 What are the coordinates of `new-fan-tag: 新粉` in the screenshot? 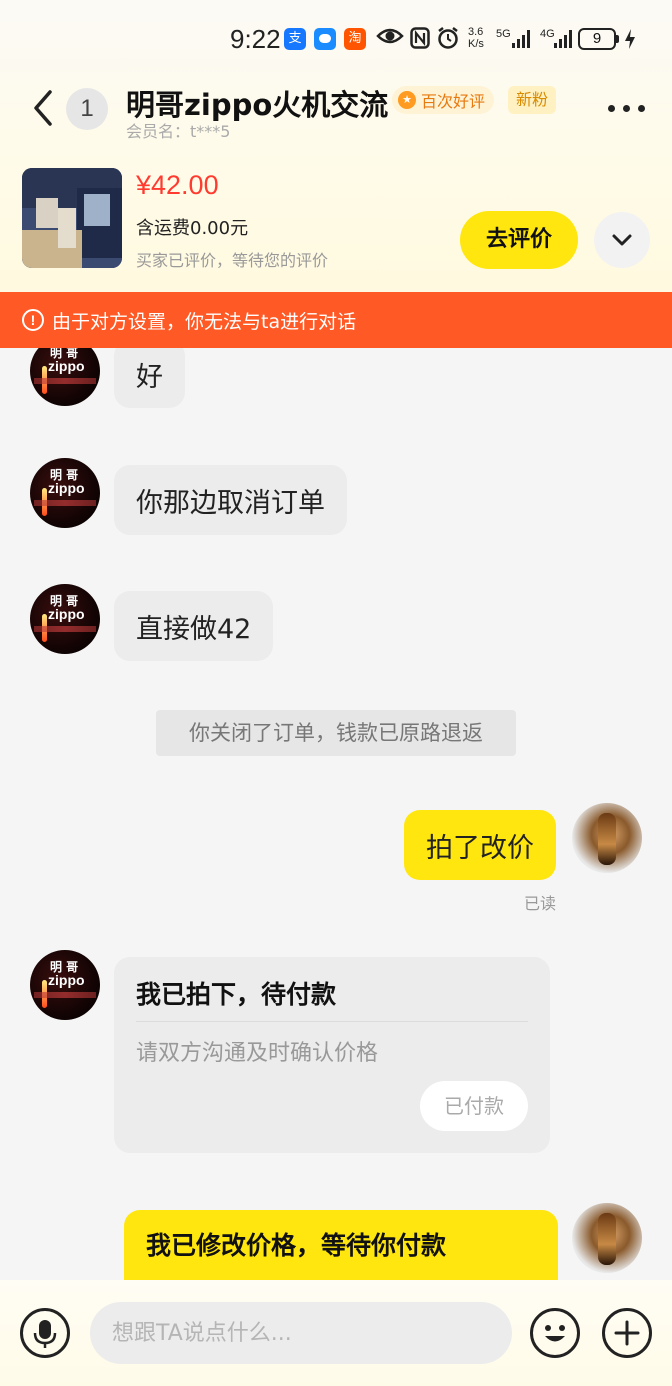 It's located at (532, 100).